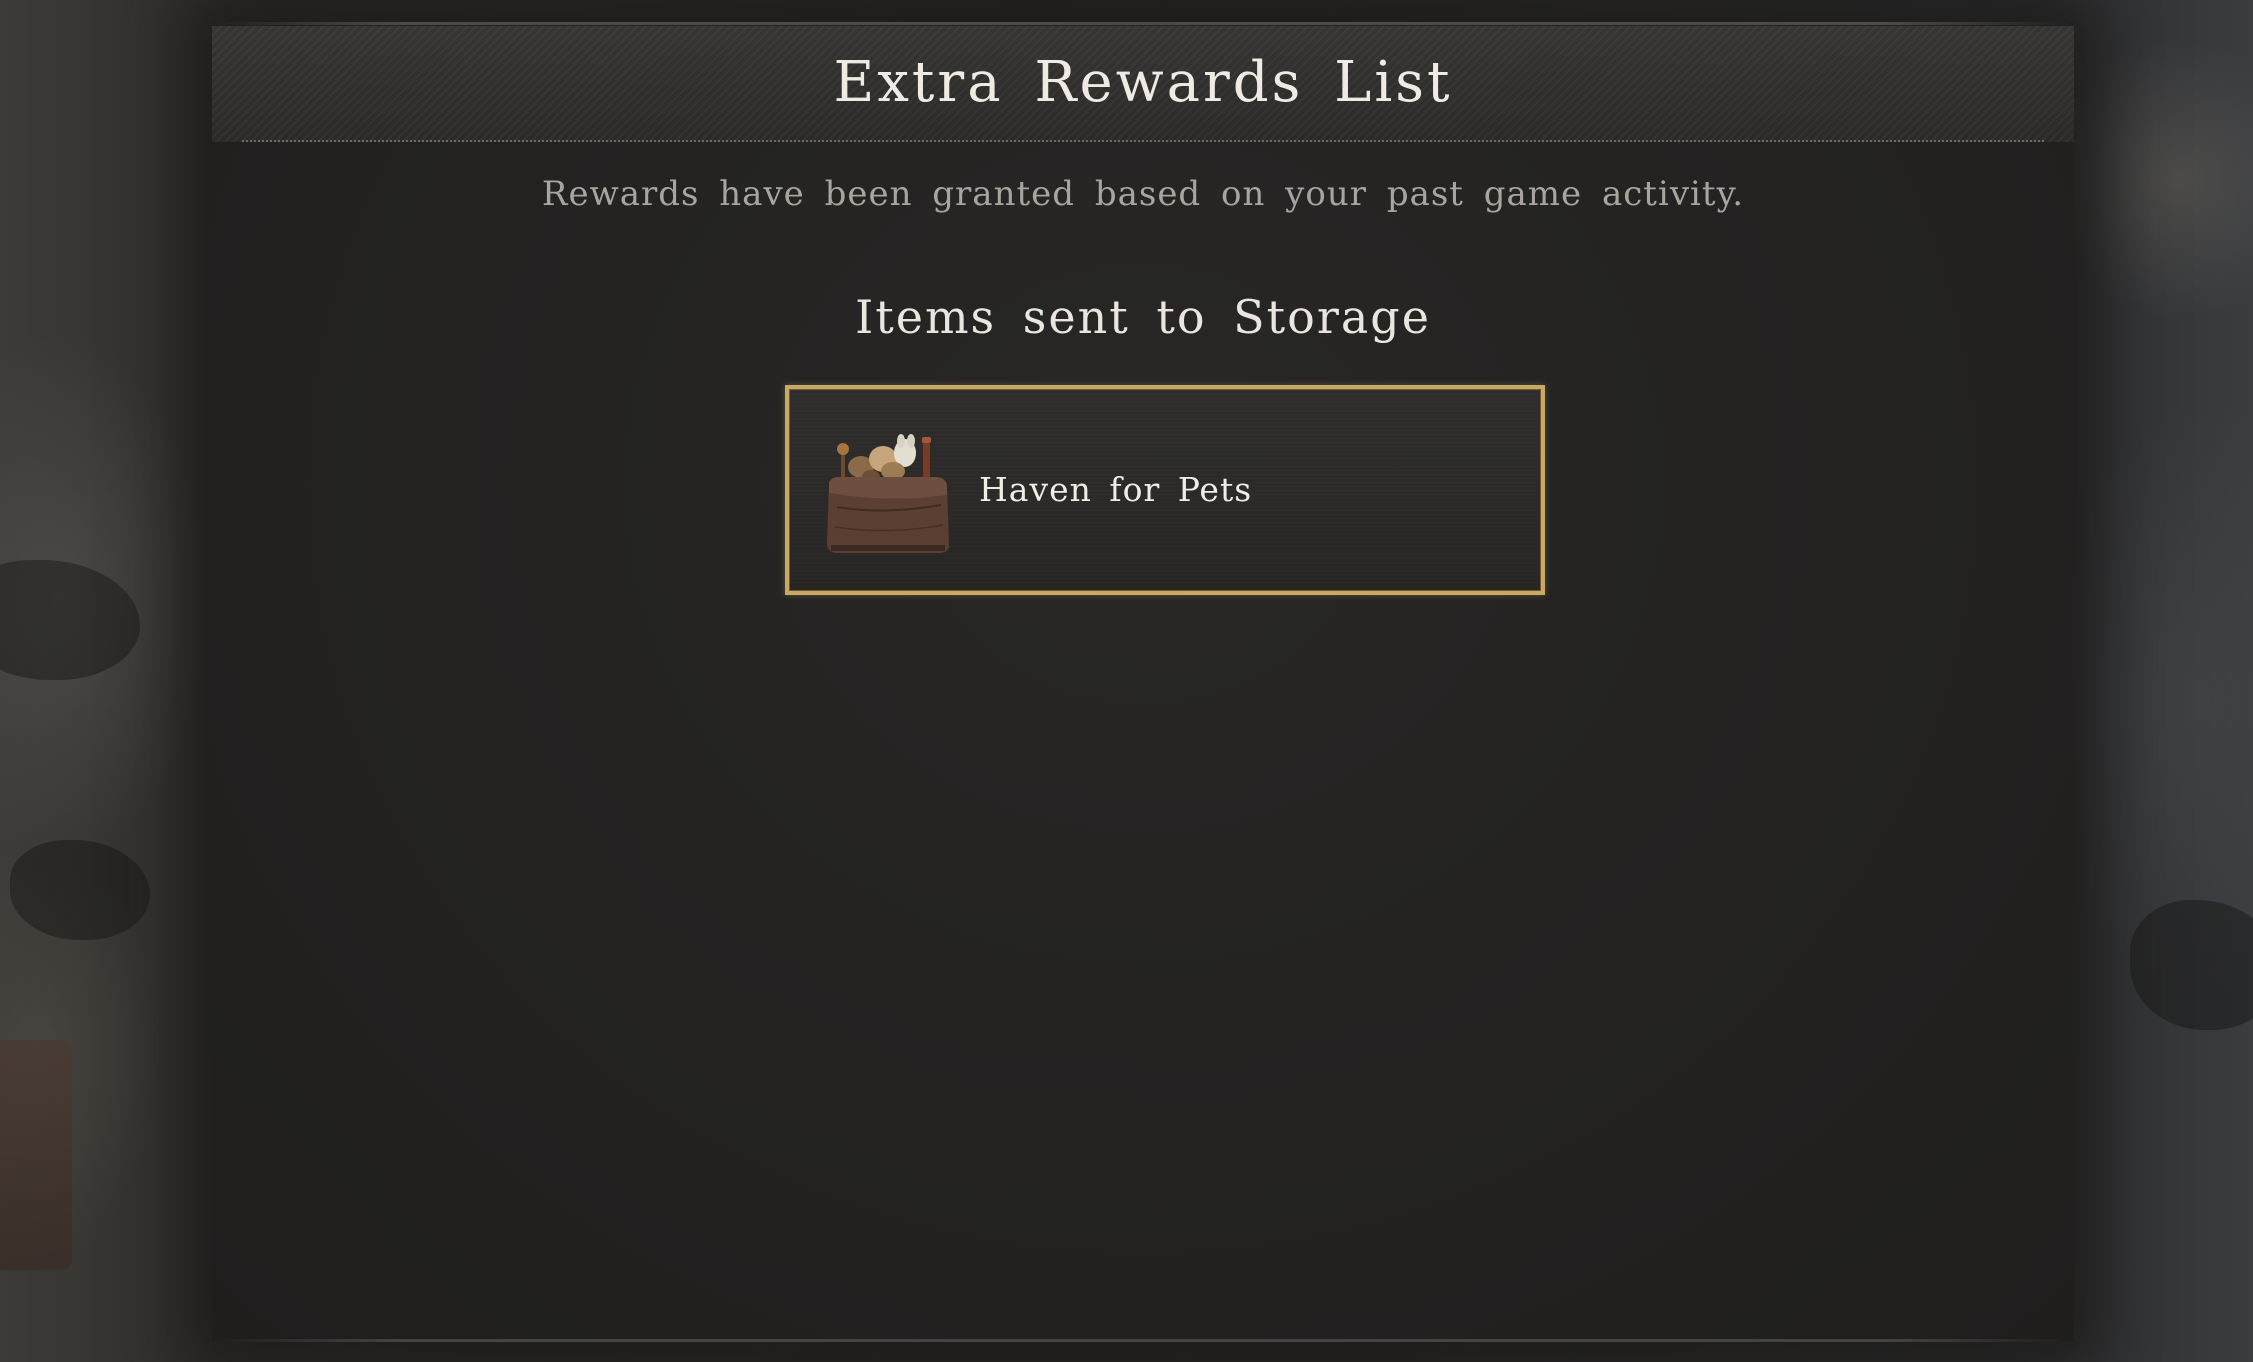 The height and width of the screenshot is (1362, 2253). I want to click on dialog-title: Extra Rewards List, so click(1143, 82).